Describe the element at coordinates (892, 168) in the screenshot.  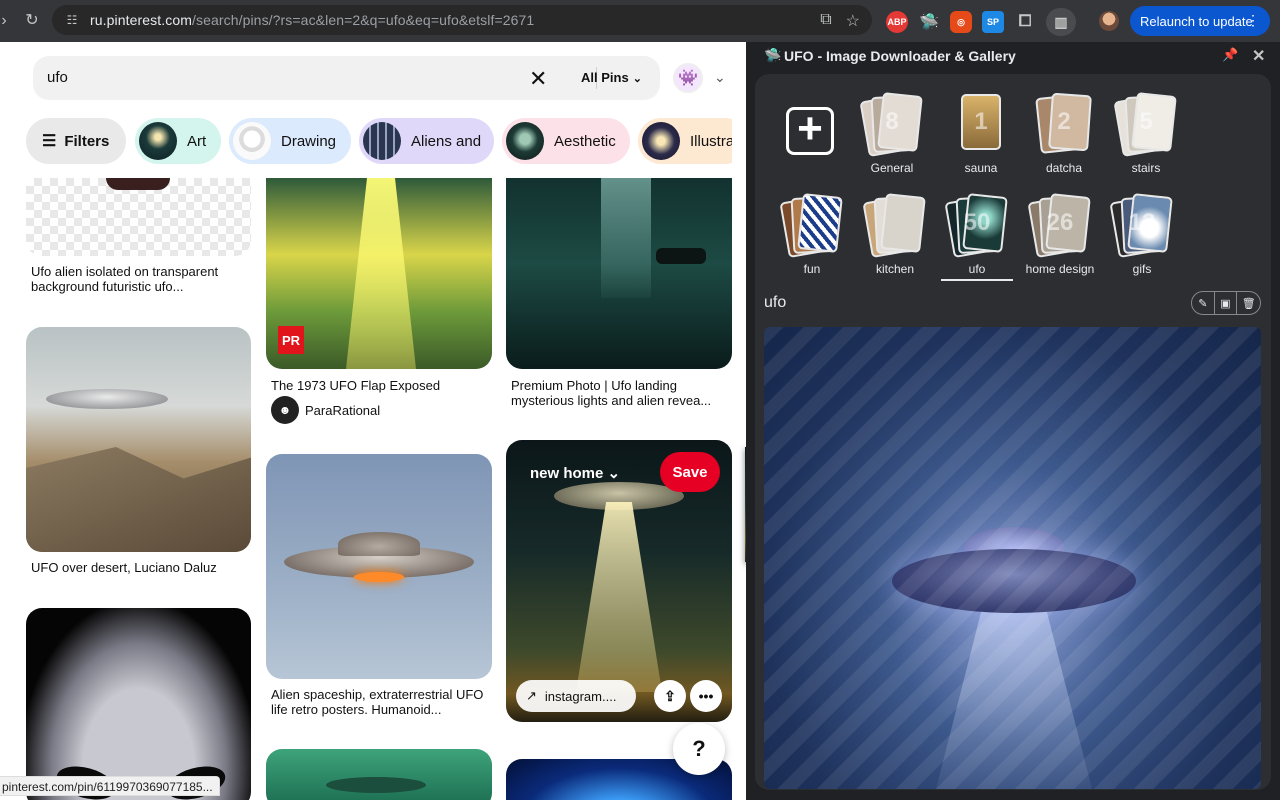
I see `album-label: General` at that location.